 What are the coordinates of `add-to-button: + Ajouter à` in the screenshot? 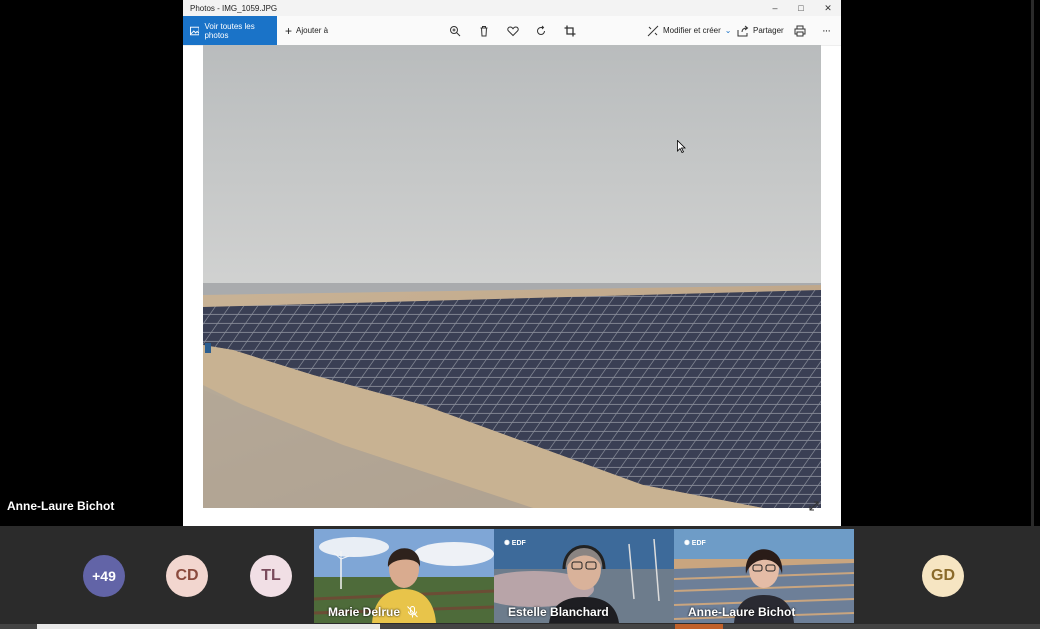 It's located at (306, 30).